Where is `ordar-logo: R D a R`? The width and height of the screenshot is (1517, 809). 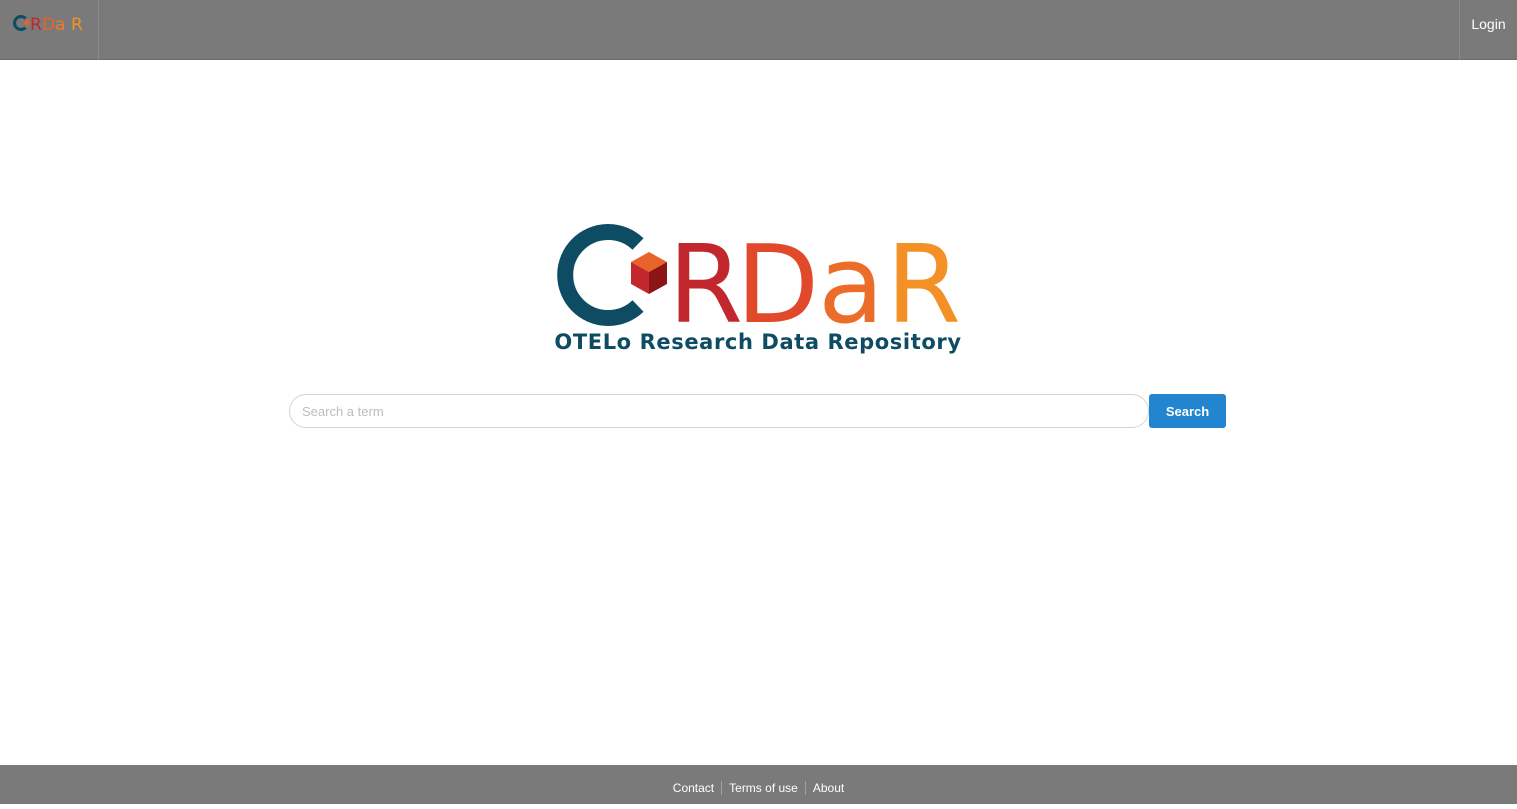
ordar-logo: R D a R is located at coordinates (759, 285).